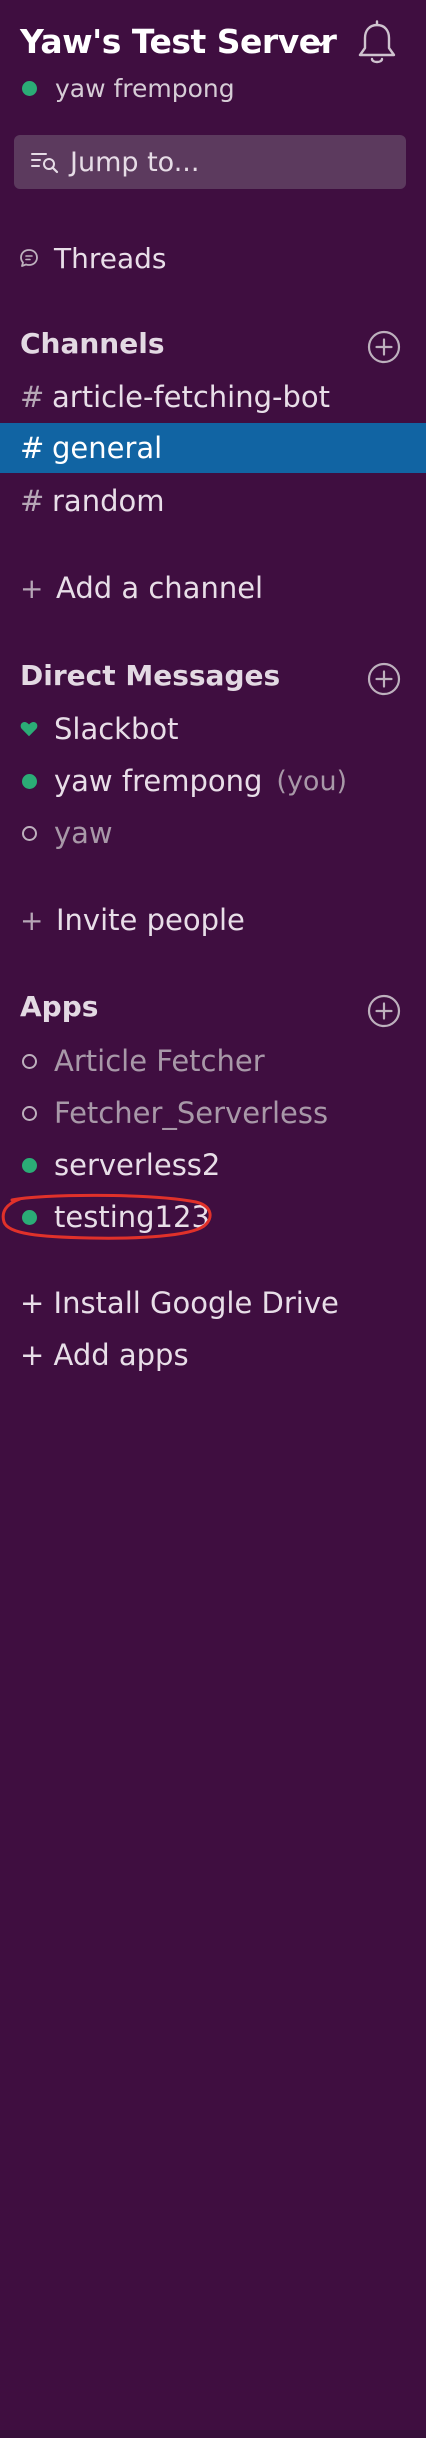  I want to click on app-label: Article Fetcher, so click(159, 1061).